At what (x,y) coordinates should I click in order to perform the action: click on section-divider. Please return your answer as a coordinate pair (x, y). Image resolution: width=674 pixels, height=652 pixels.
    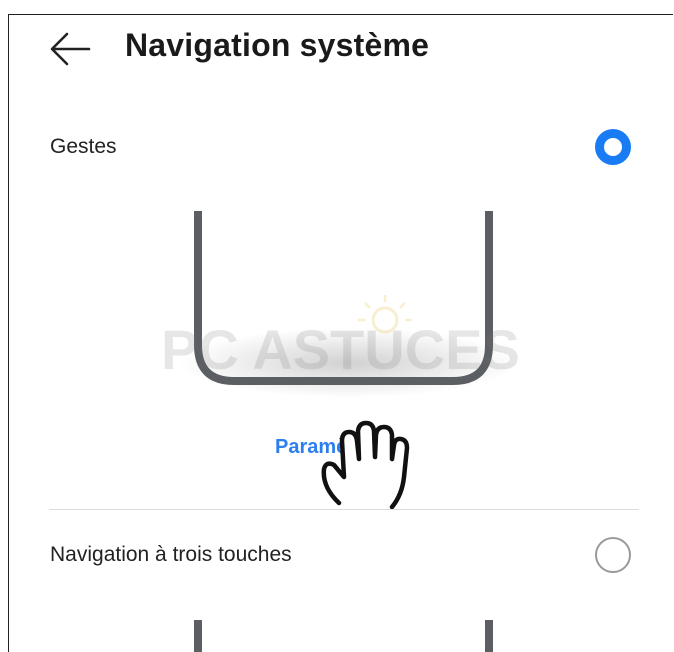
    Looking at the image, I should click on (344, 509).